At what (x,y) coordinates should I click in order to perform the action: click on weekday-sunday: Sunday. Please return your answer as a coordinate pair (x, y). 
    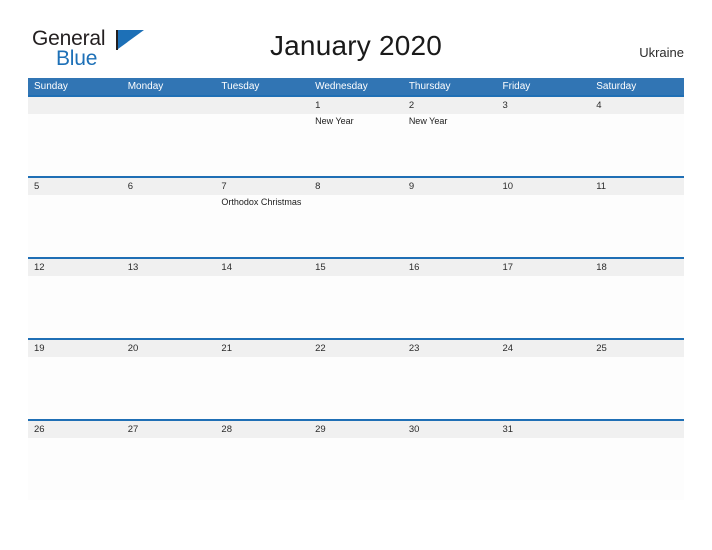
    Looking at the image, I should click on (51, 86).